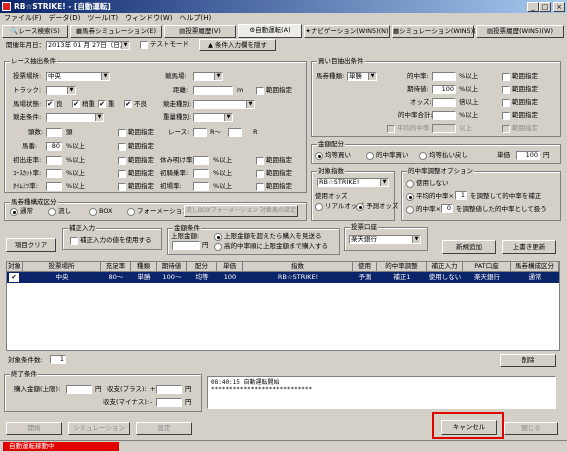 The height and width of the screenshot is (452, 567). What do you see at coordinates (506, 103) in the screenshot?
I see `odds-range-checkbox` at bounding box center [506, 103].